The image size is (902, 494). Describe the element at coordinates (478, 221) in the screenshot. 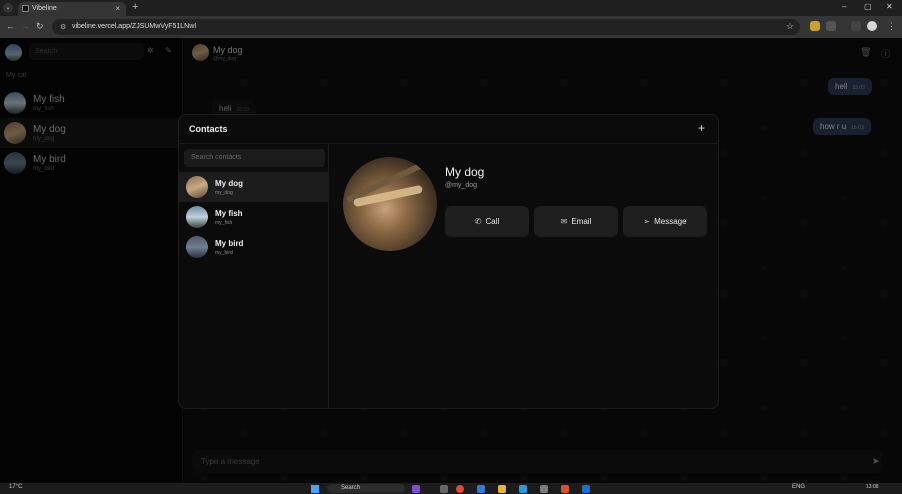

I see `phone-icon: ✆` at that location.